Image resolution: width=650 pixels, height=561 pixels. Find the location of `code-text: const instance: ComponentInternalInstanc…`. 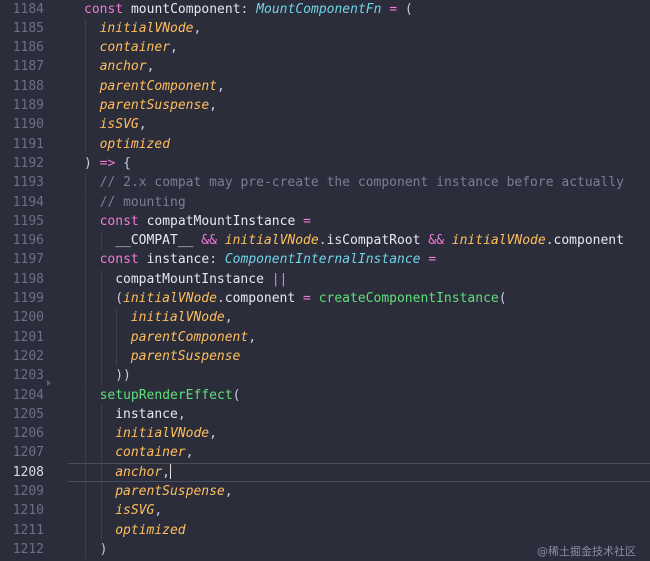

code-text: const instance: ComponentInternalInstanc… is located at coordinates (268, 259).